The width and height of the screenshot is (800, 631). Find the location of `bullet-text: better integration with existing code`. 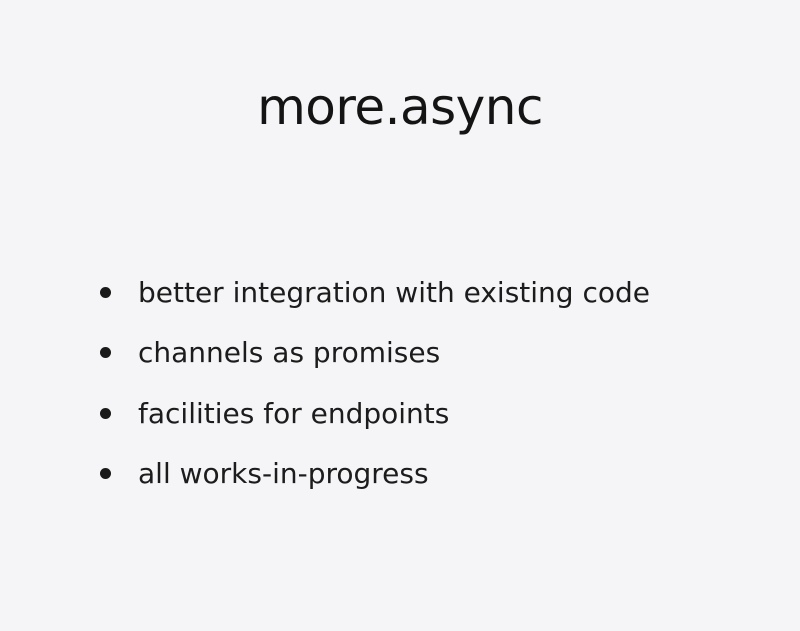

bullet-text: better integration with existing code is located at coordinates (394, 292).